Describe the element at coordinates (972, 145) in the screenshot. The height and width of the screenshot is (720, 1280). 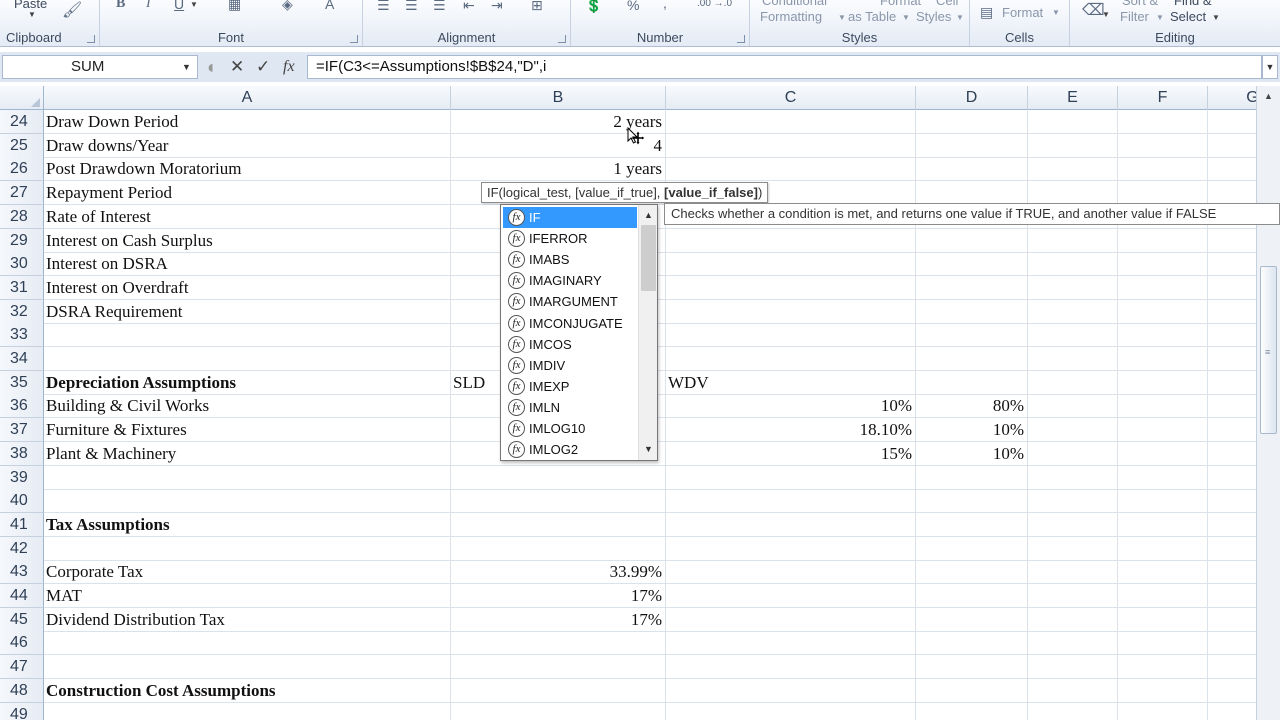
I see `cell-d25` at that location.